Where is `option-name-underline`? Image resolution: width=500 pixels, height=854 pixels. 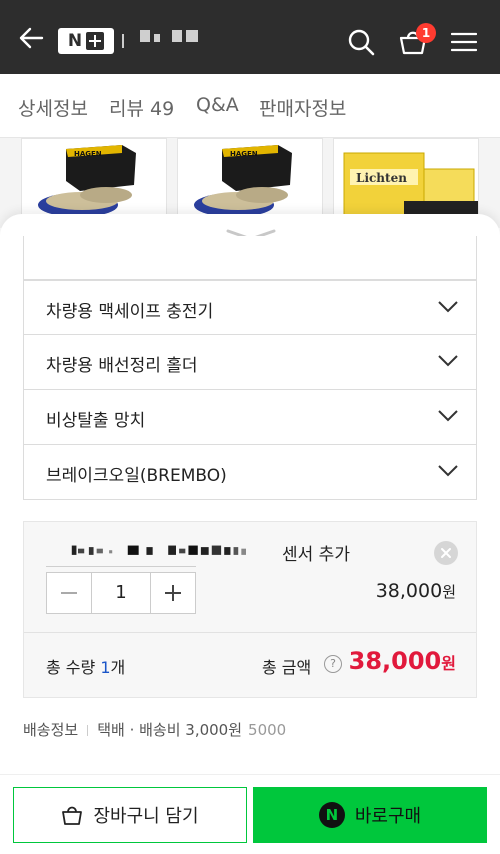
option-name-underline is located at coordinates (121, 566).